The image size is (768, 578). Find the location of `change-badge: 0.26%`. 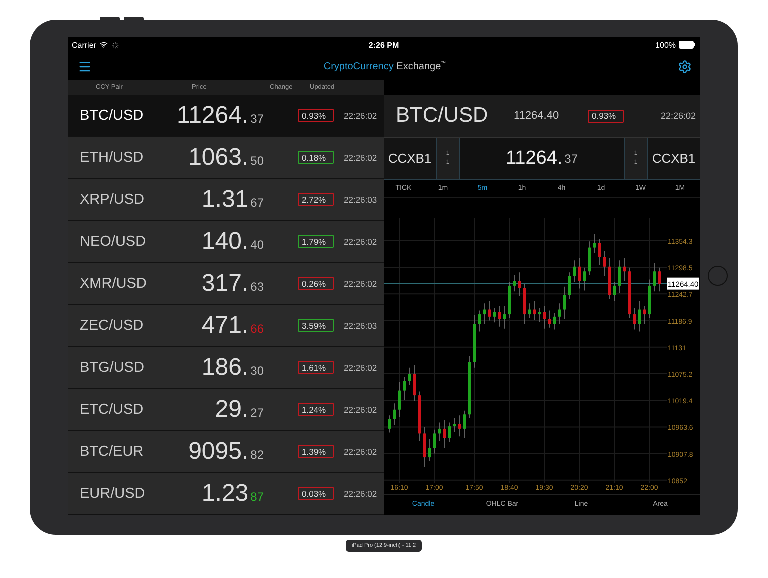

change-badge: 0.26% is located at coordinates (316, 283).